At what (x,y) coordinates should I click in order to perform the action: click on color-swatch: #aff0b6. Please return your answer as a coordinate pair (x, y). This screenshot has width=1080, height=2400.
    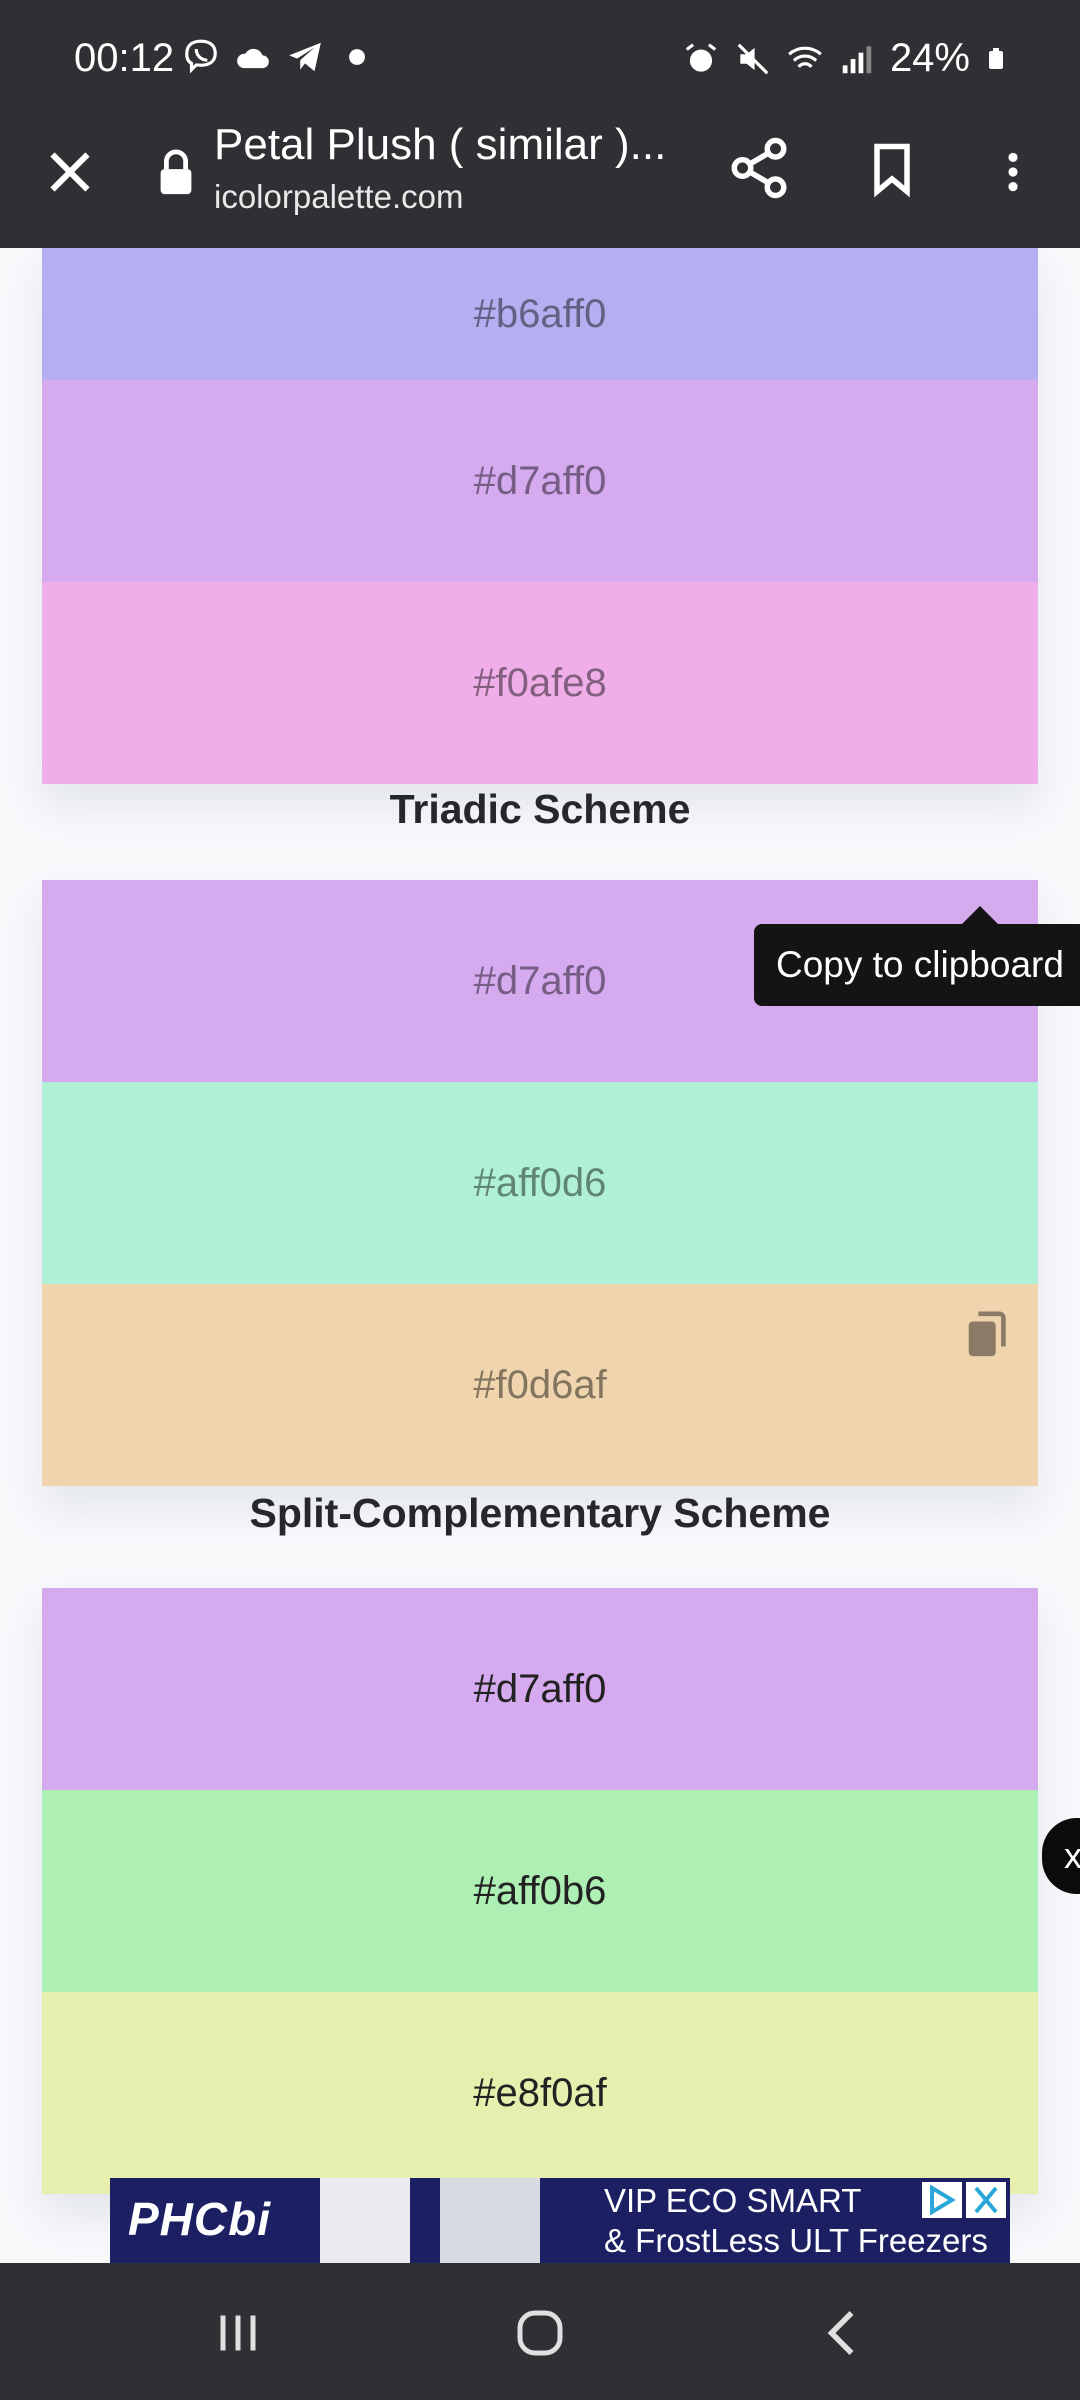
    Looking at the image, I should click on (540, 1891).